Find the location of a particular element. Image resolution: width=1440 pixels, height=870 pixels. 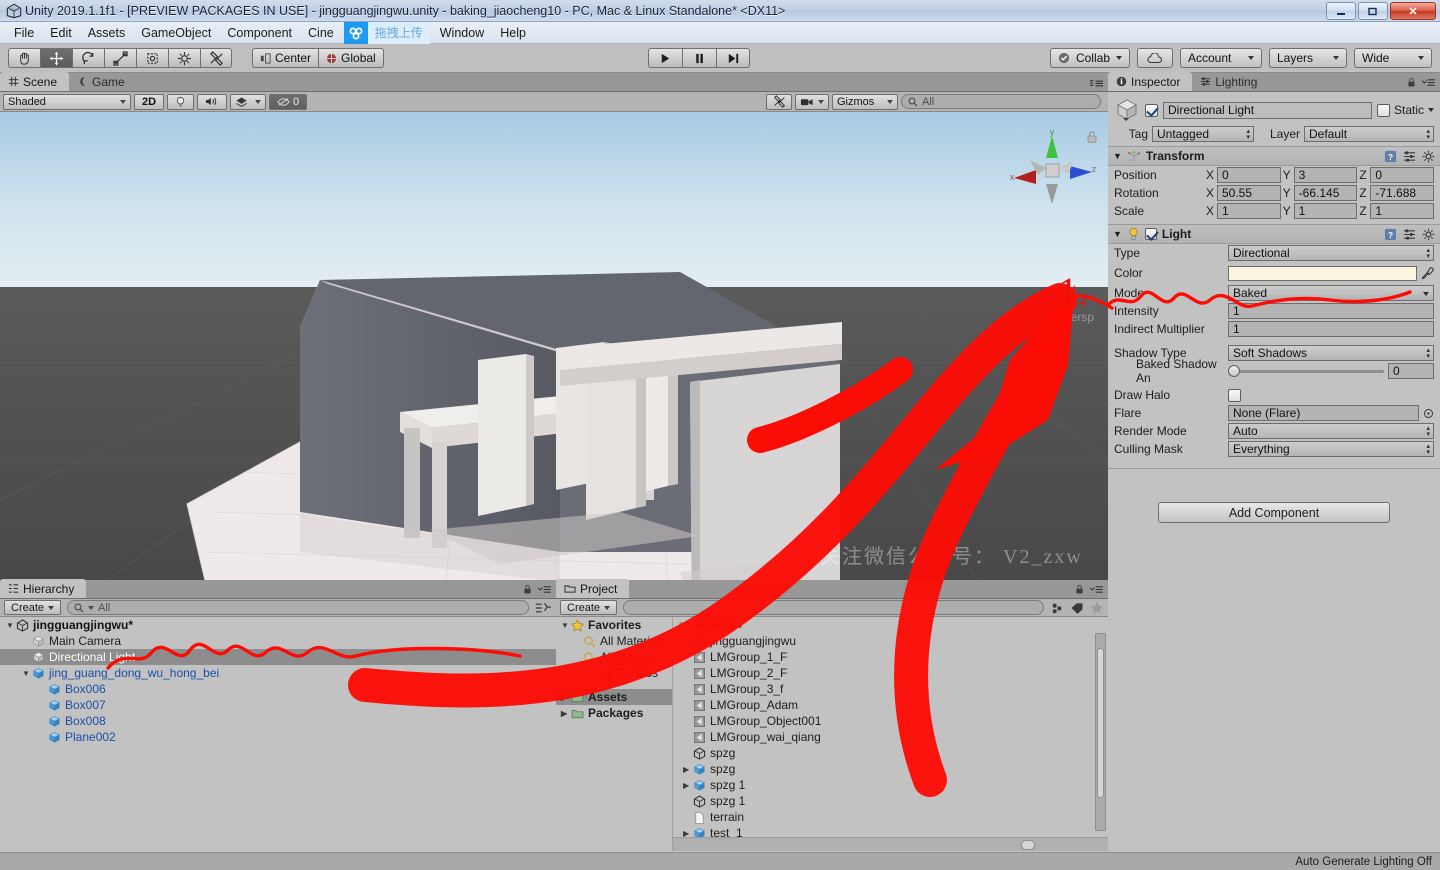

gameobject-active-checkbox is located at coordinates (1151, 110).